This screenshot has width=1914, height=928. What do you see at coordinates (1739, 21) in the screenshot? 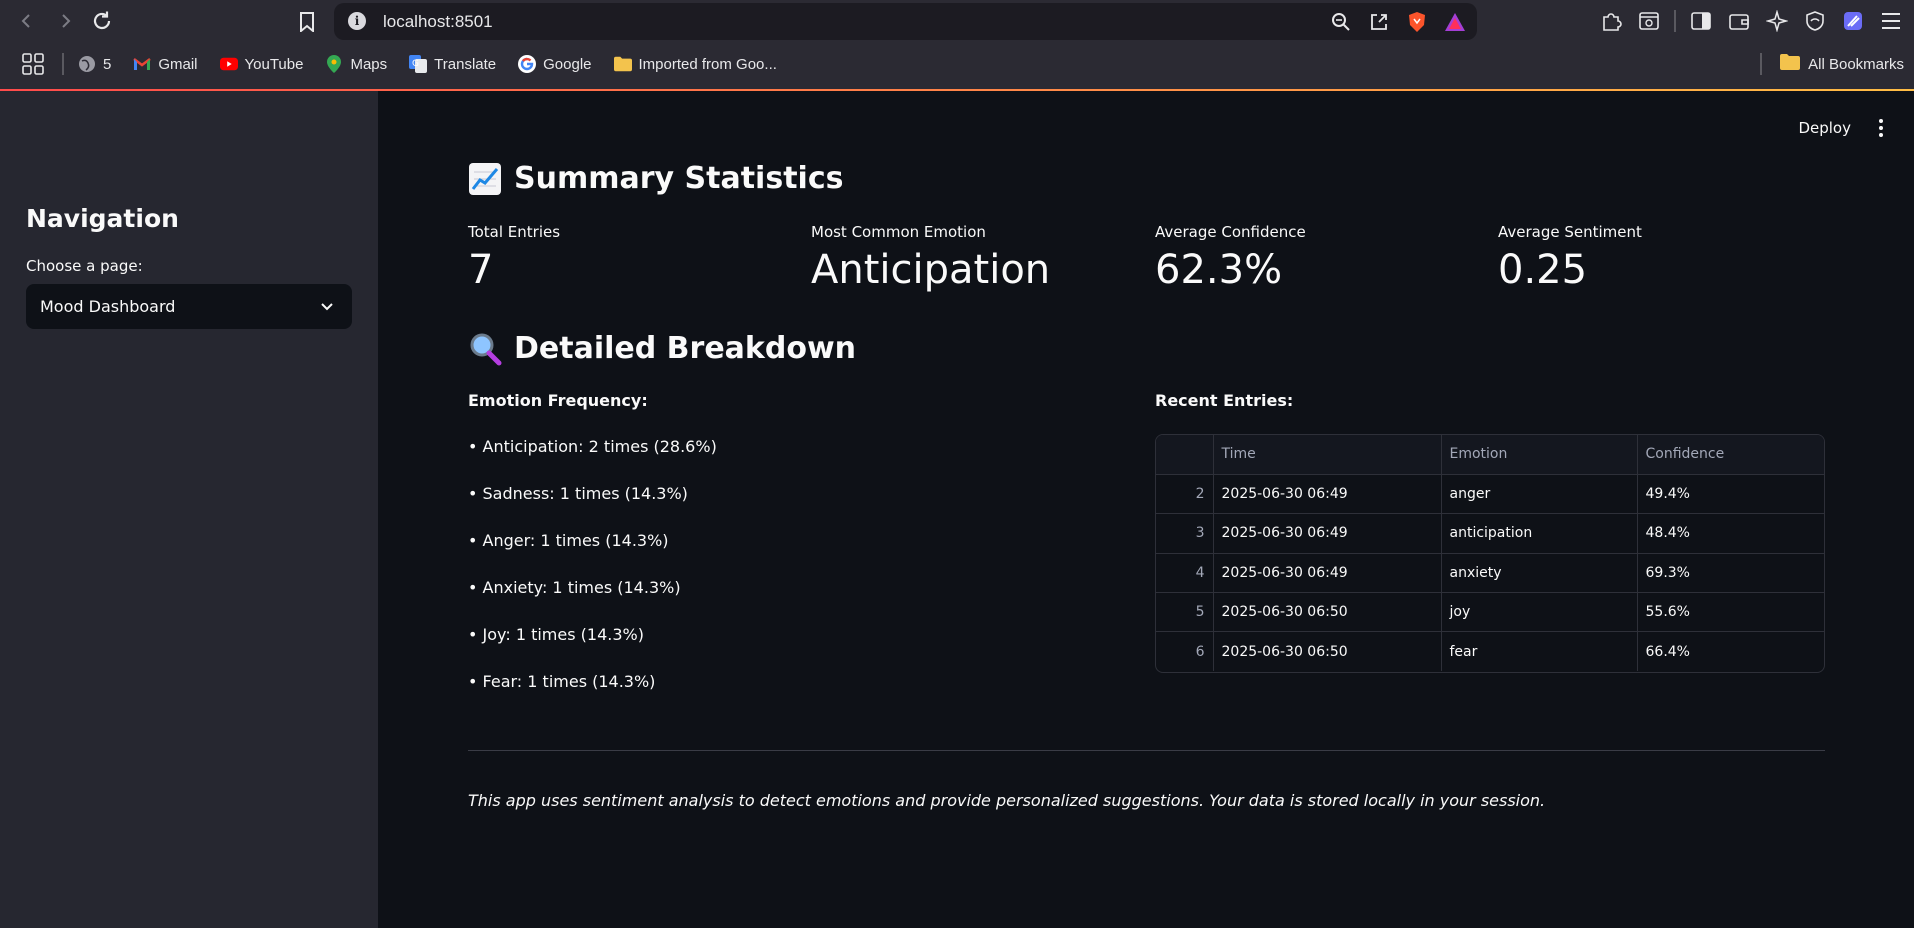
I see `wallet-icon` at bounding box center [1739, 21].